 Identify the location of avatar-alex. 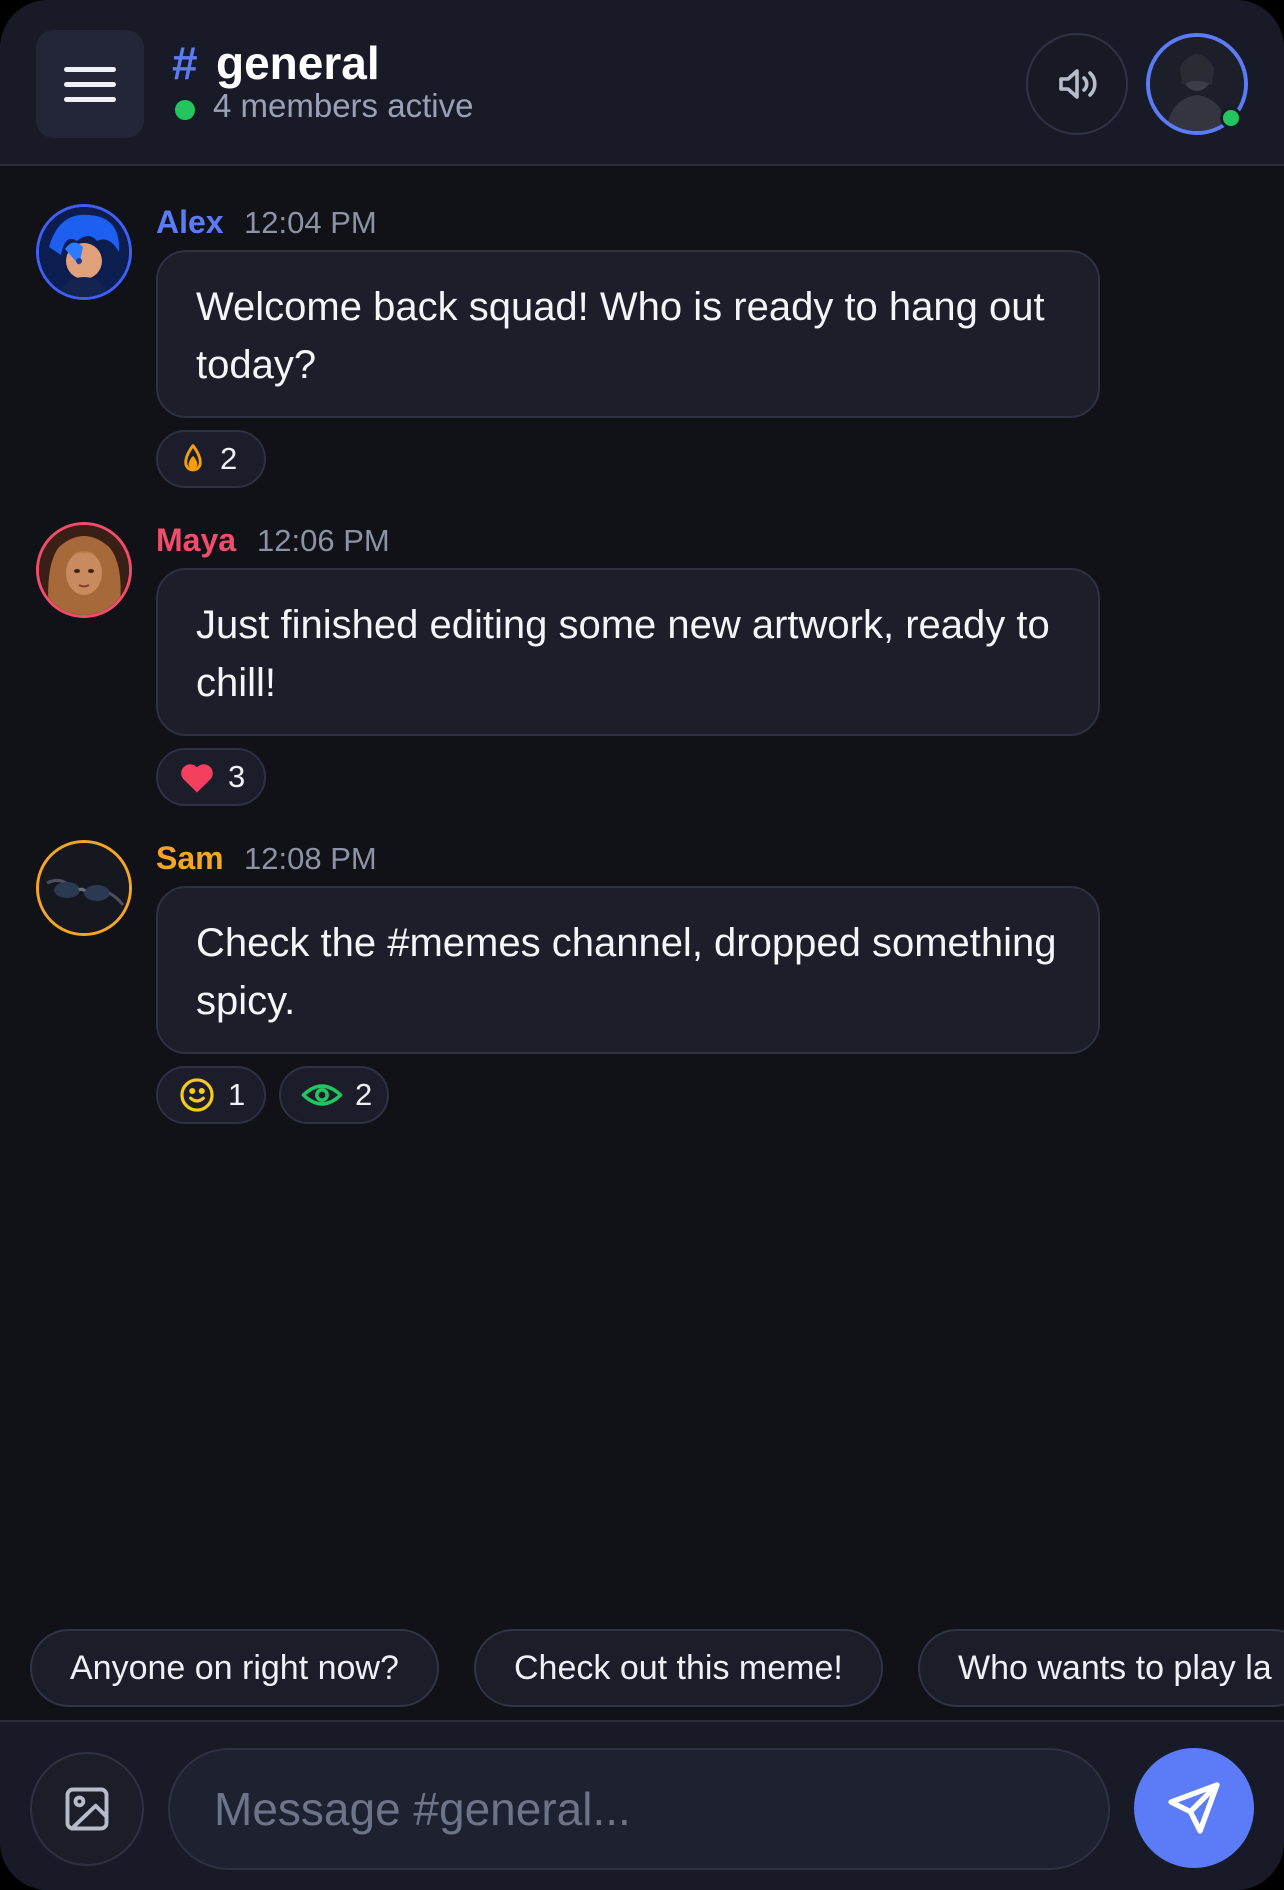
(84, 252).